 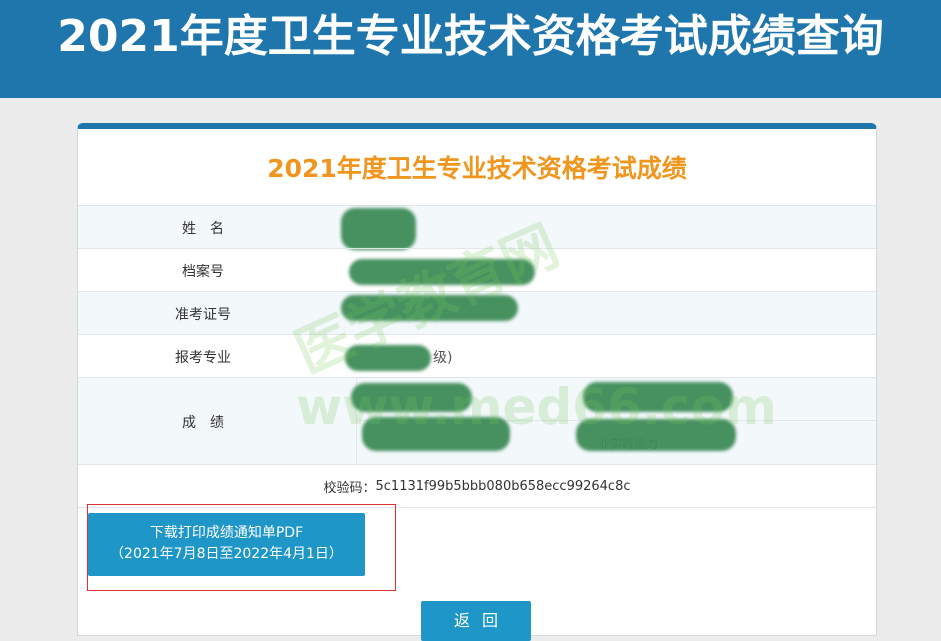 I want to click on row-ticket-number: 准考证号, so click(x=477, y=313).